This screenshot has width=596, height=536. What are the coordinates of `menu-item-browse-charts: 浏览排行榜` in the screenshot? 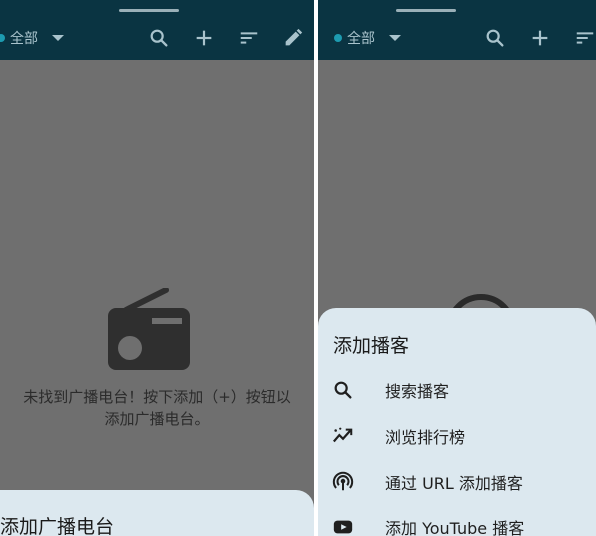 It's located at (457, 436).